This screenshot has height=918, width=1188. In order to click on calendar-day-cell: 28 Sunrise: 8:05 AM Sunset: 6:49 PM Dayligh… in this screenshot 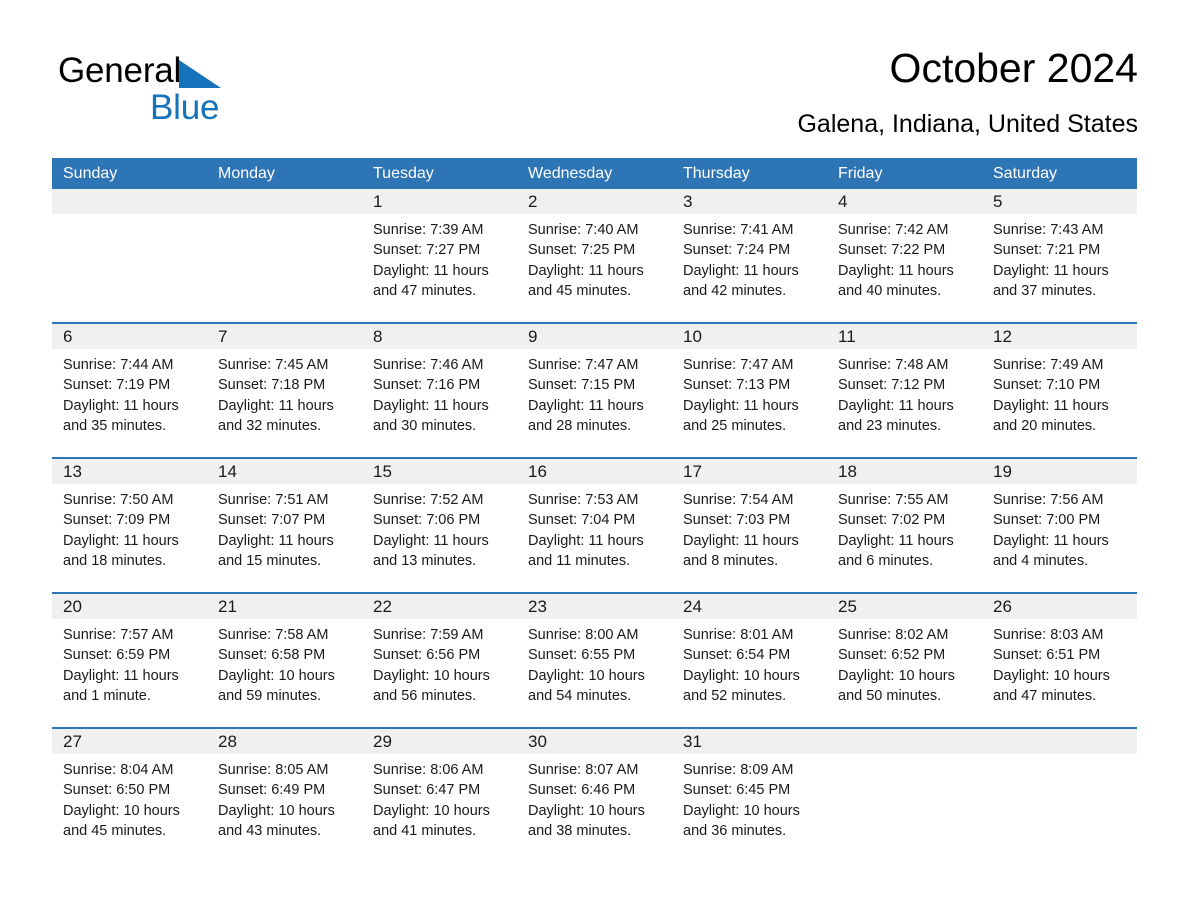, I will do `click(284, 795)`.